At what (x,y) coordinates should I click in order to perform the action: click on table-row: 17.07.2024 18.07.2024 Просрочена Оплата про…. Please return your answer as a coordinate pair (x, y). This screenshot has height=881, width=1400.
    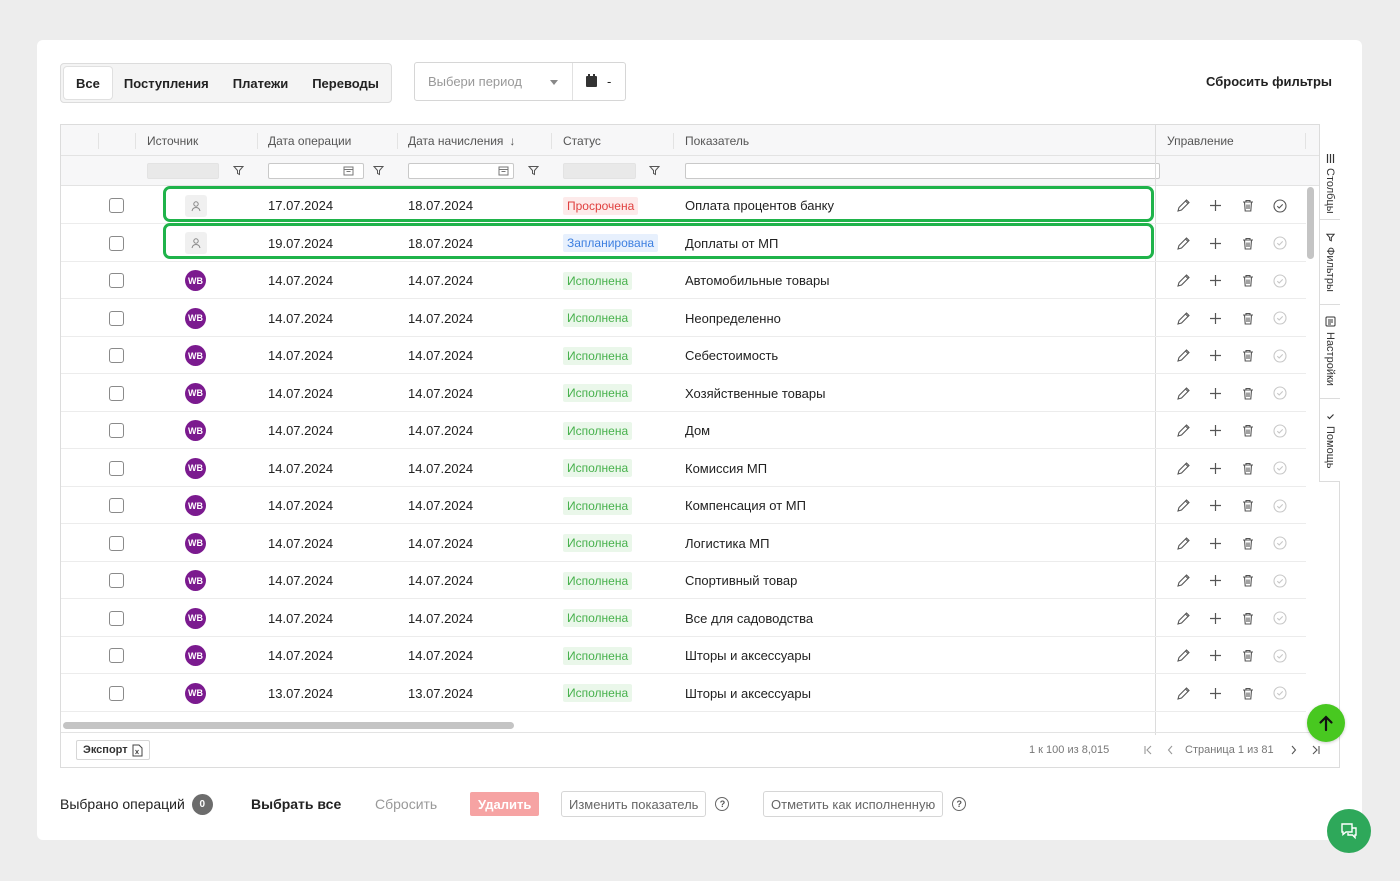
    Looking at the image, I should click on (683, 205).